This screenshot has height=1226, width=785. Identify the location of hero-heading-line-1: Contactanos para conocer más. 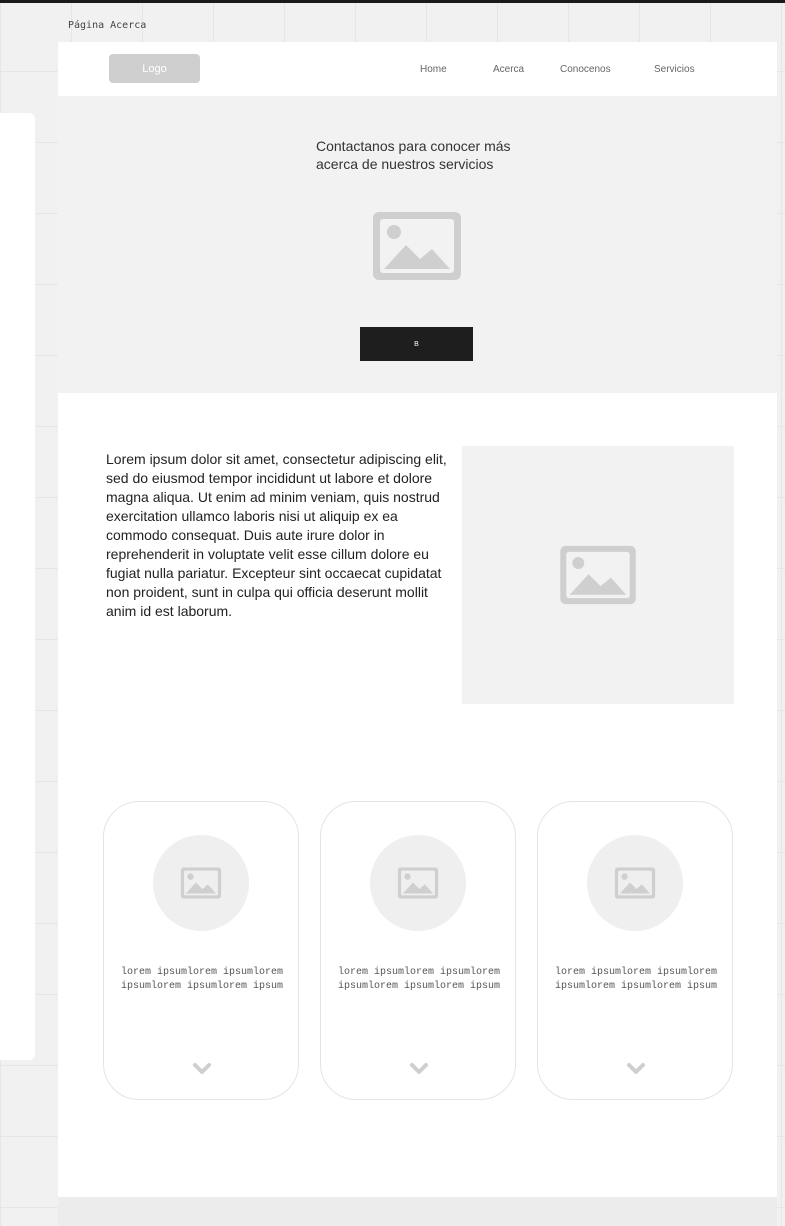
(413, 146).